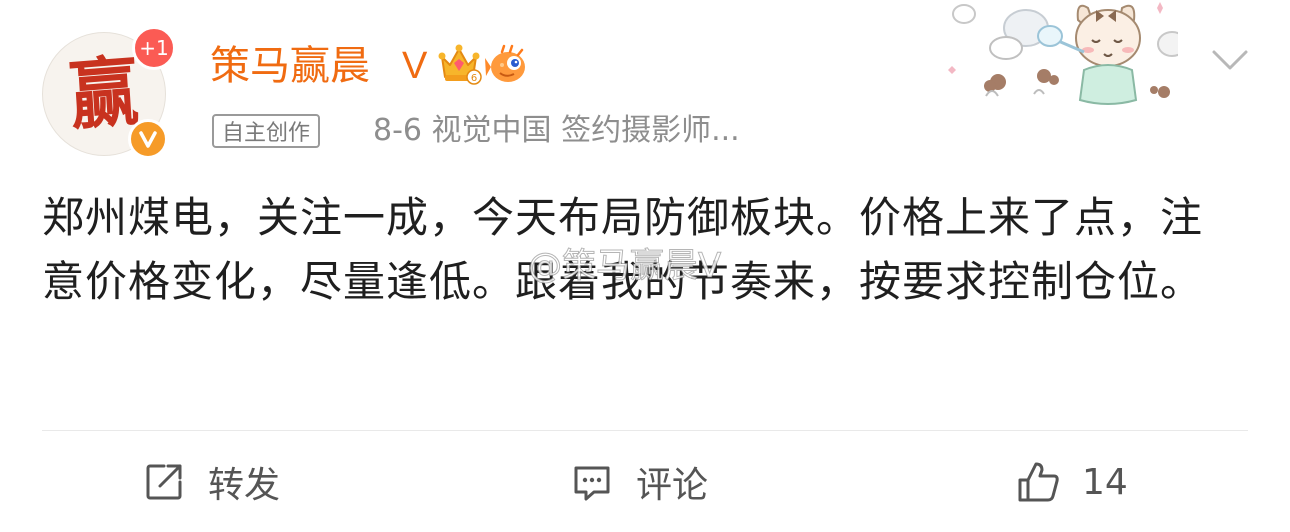 The height and width of the screenshot is (532, 1290). Describe the element at coordinates (415, 66) in the screenshot. I see `vip-mark: V` at that location.